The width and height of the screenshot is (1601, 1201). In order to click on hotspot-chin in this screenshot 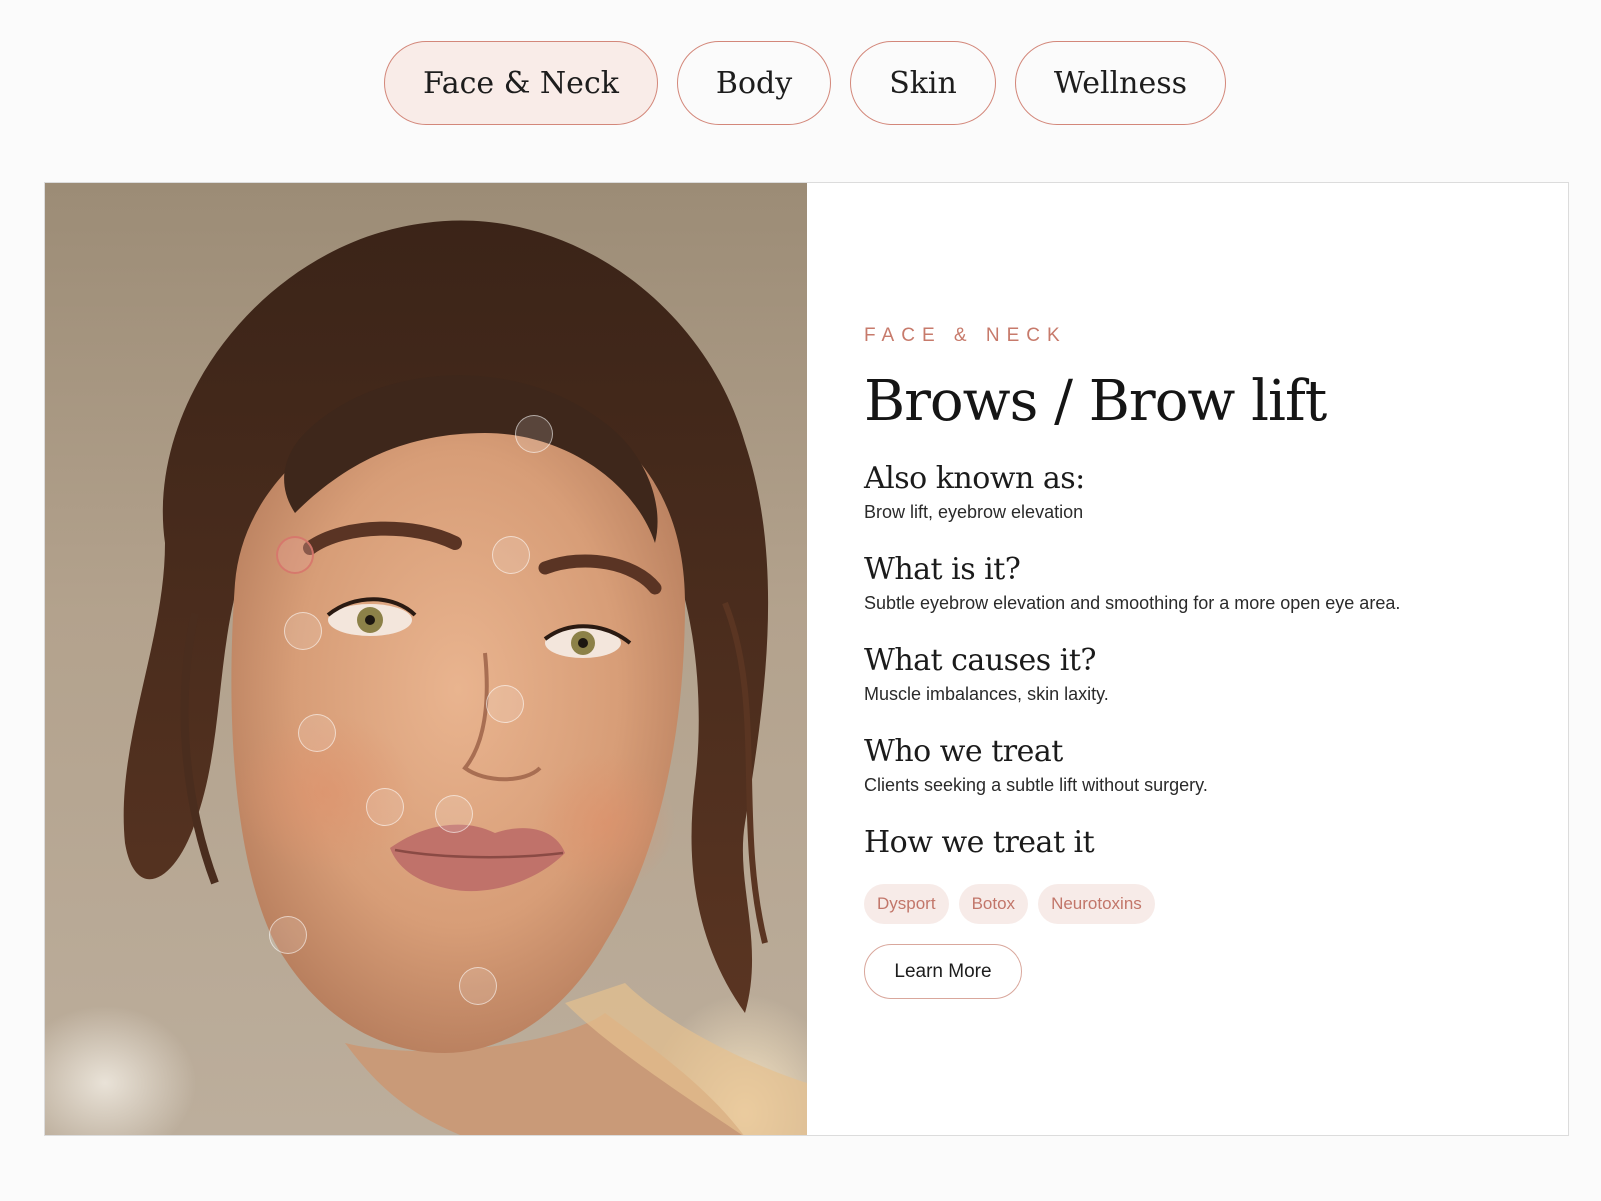, I will do `click(478, 986)`.